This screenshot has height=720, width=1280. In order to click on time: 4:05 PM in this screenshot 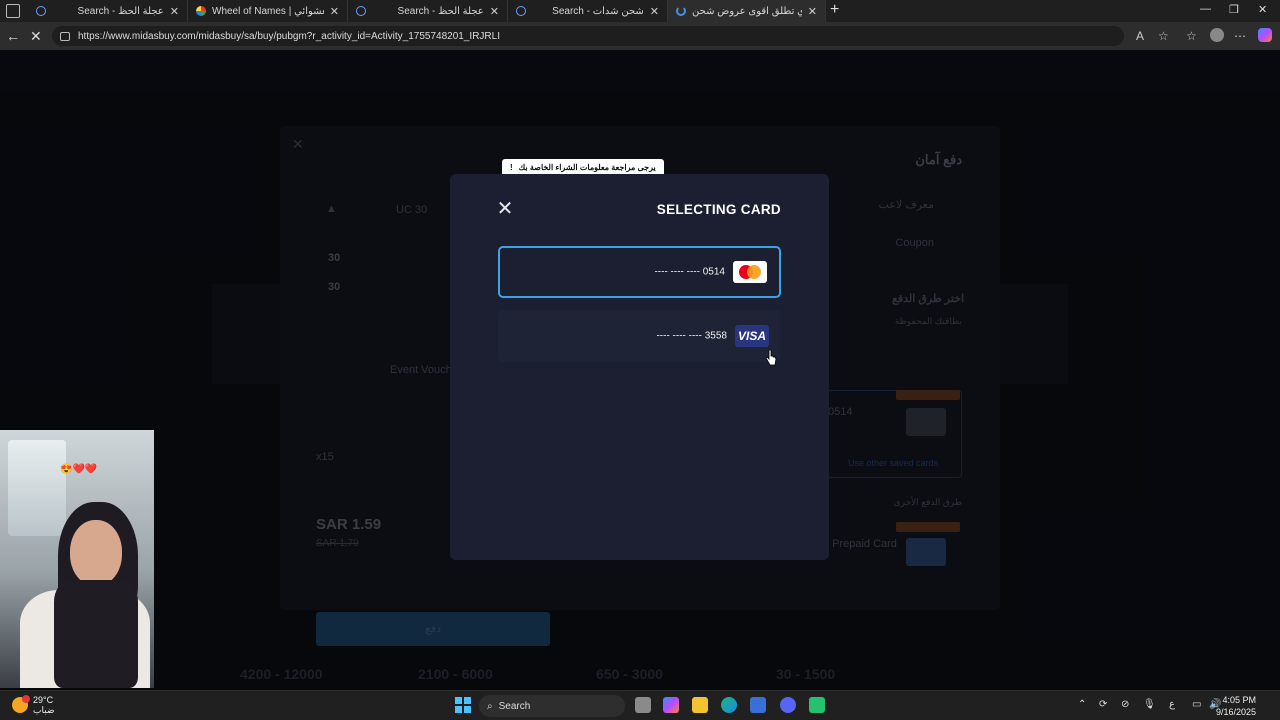, I will do `click(1239, 700)`.